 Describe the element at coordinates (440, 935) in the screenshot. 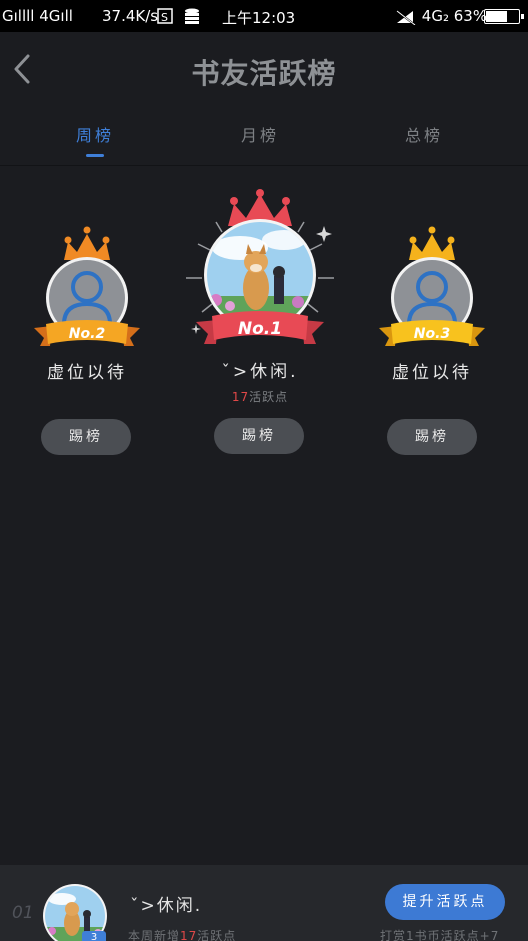

I see `reward-hint: 打赏1书币活跃点+7` at that location.